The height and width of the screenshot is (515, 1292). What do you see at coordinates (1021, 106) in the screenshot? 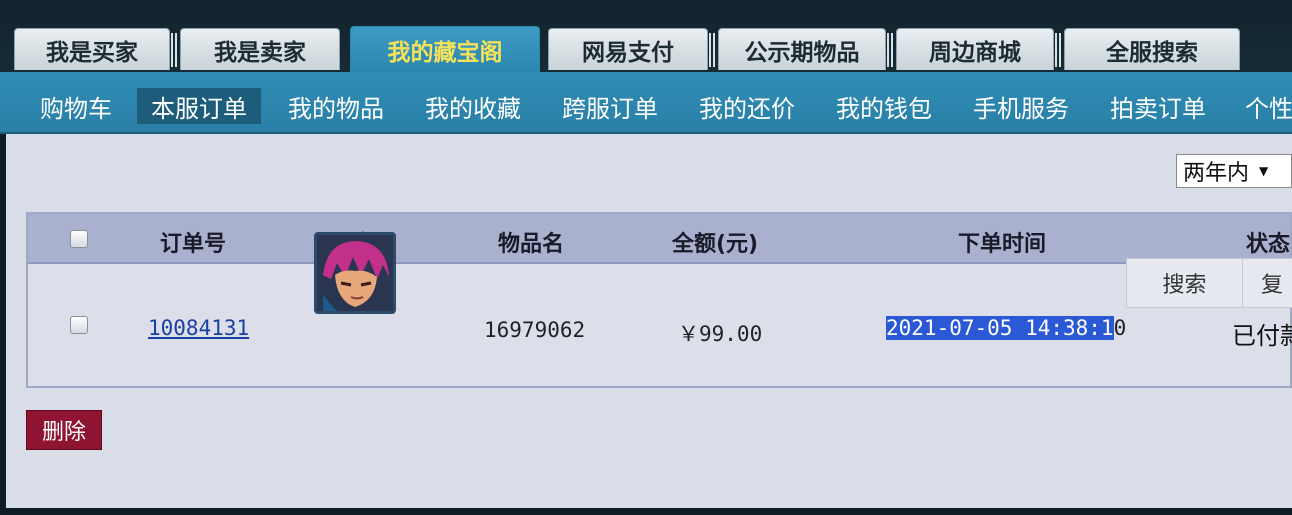
I see `subnav-mobile: 手机服务` at bounding box center [1021, 106].